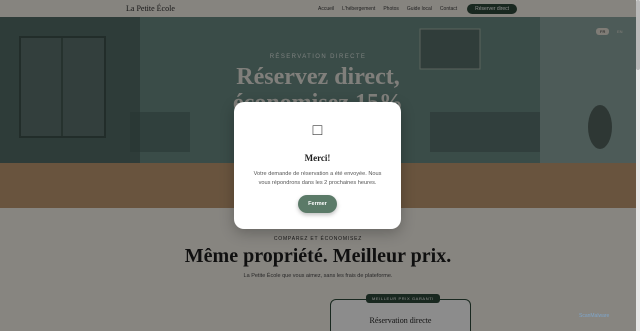  Describe the element at coordinates (317, 158) in the screenshot. I see `modal-title: Merci!` at that location.